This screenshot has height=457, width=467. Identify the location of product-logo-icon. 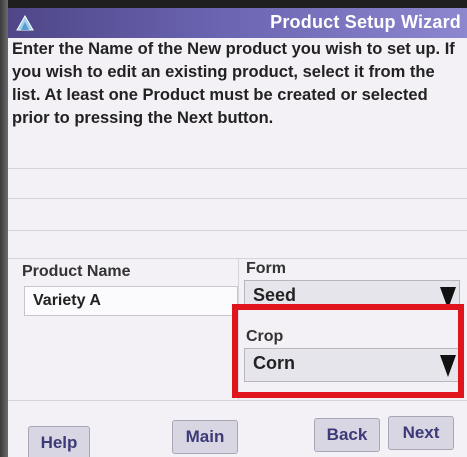
(25, 22).